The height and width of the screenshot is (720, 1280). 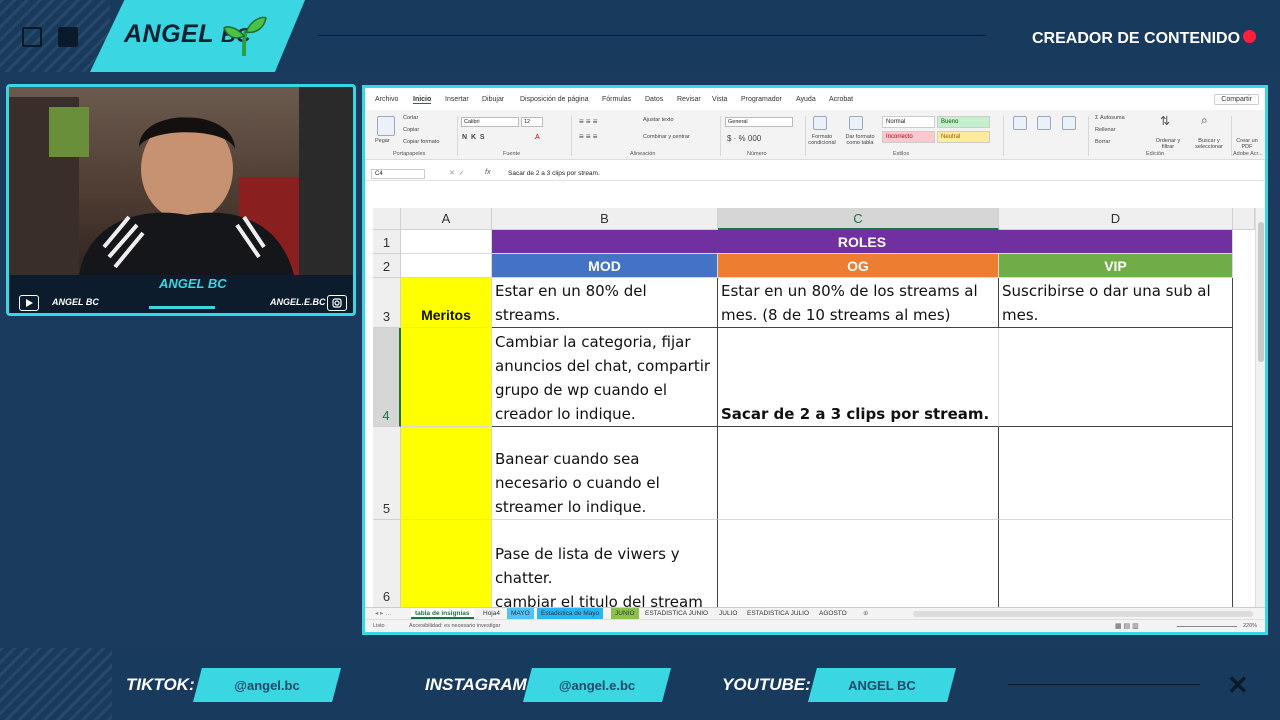 What do you see at coordinates (387, 219) in the screenshot?
I see `select-all-corner` at bounding box center [387, 219].